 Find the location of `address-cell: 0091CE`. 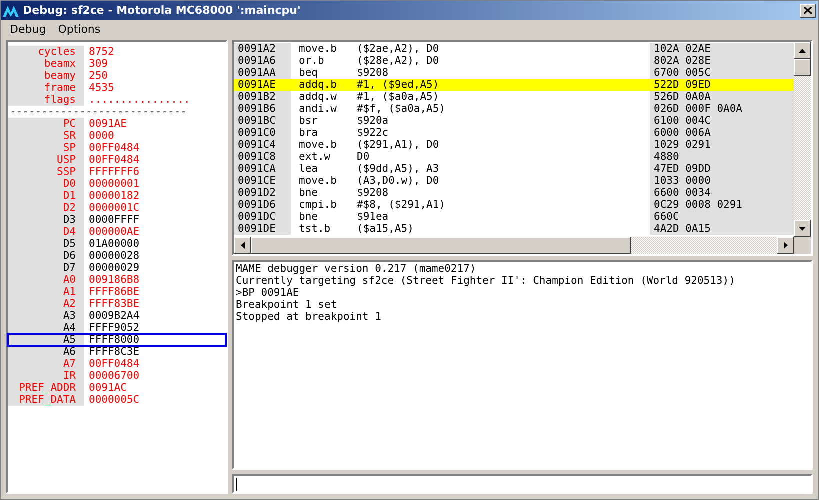

address-cell: 0091CE is located at coordinates (262, 181).